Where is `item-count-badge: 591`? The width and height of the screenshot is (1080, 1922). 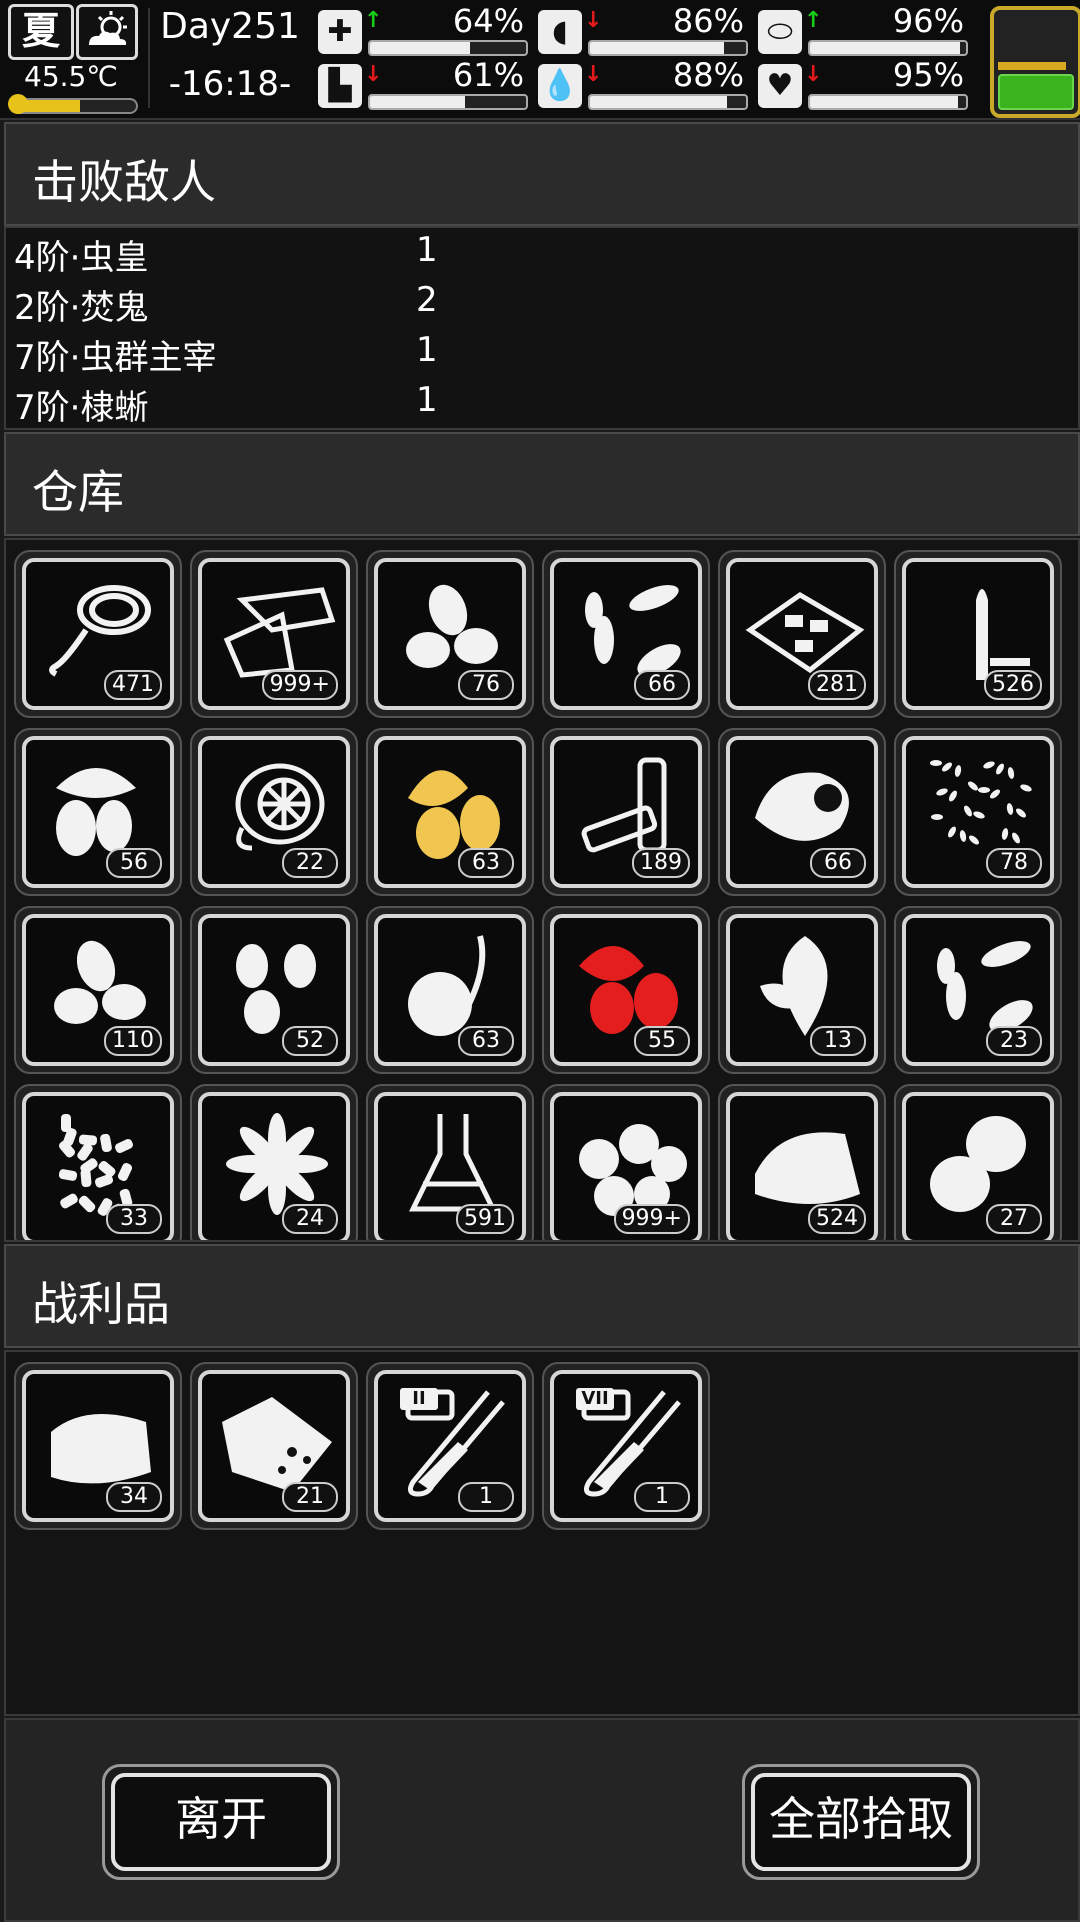 item-count-badge: 591 is located at coordinates (485, 1219).